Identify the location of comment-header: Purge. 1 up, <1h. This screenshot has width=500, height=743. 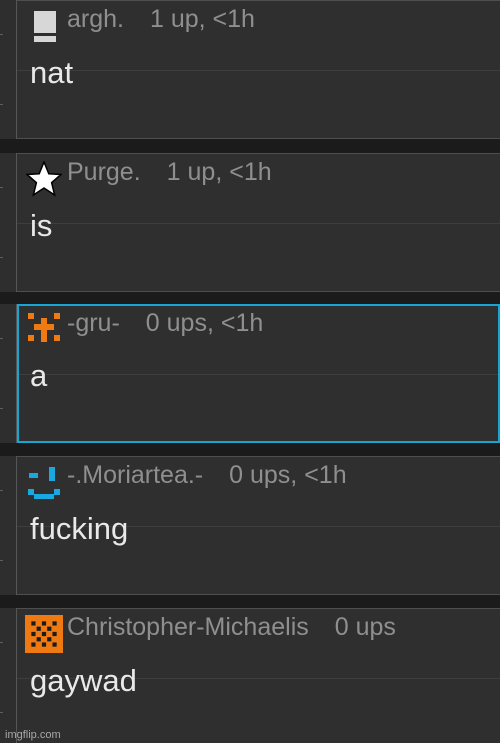
(169, 172).